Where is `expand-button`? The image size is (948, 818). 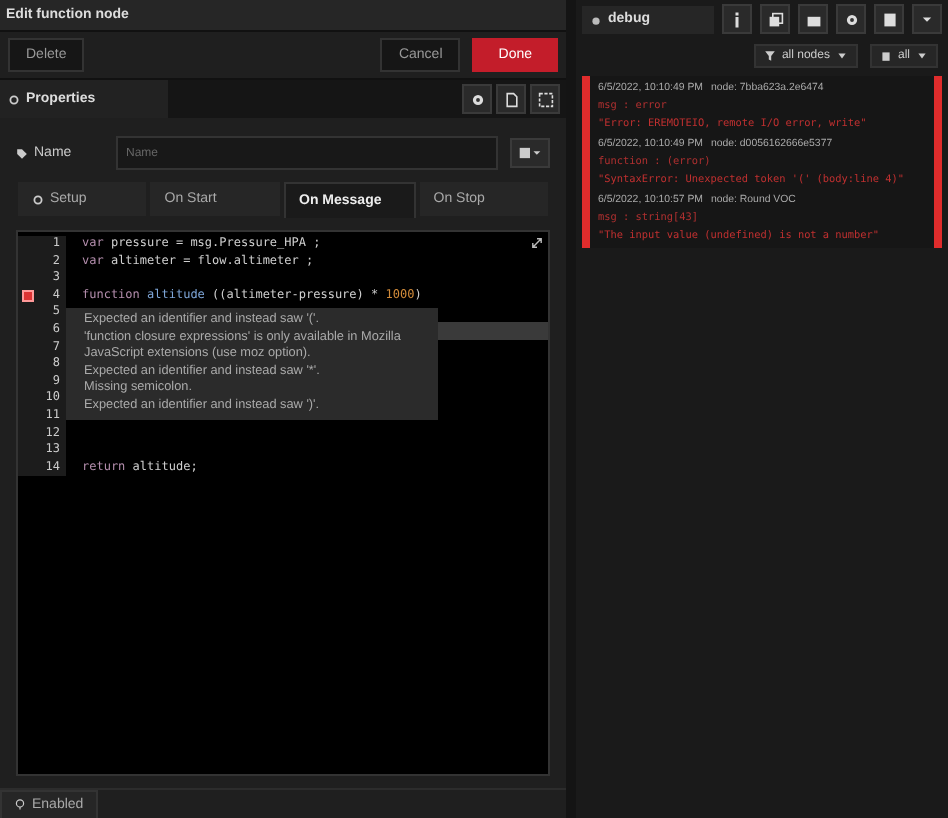
expand-button is located at coordinates (545, 99).